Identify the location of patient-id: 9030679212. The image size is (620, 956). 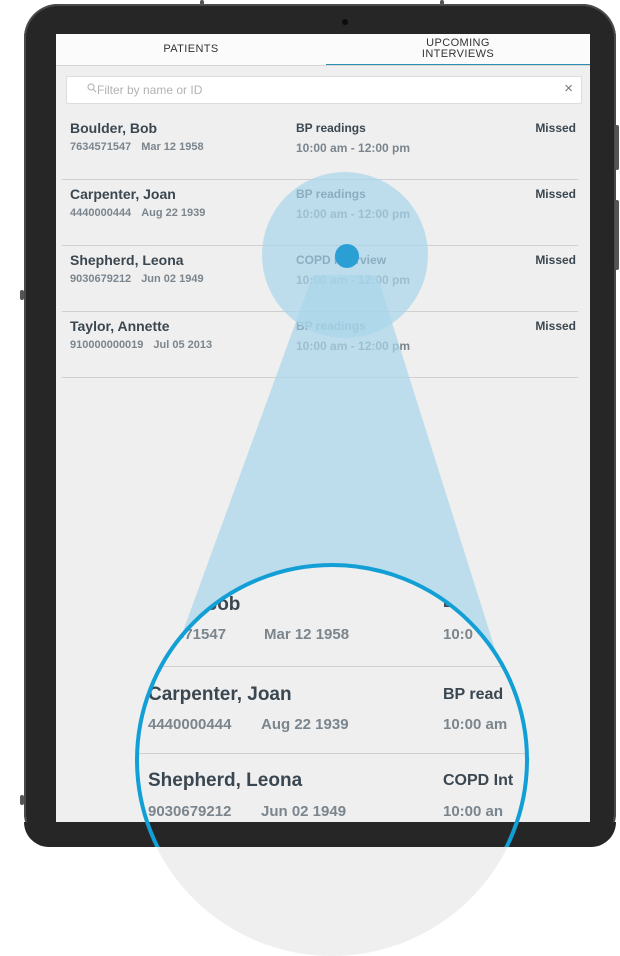
(101, 279).